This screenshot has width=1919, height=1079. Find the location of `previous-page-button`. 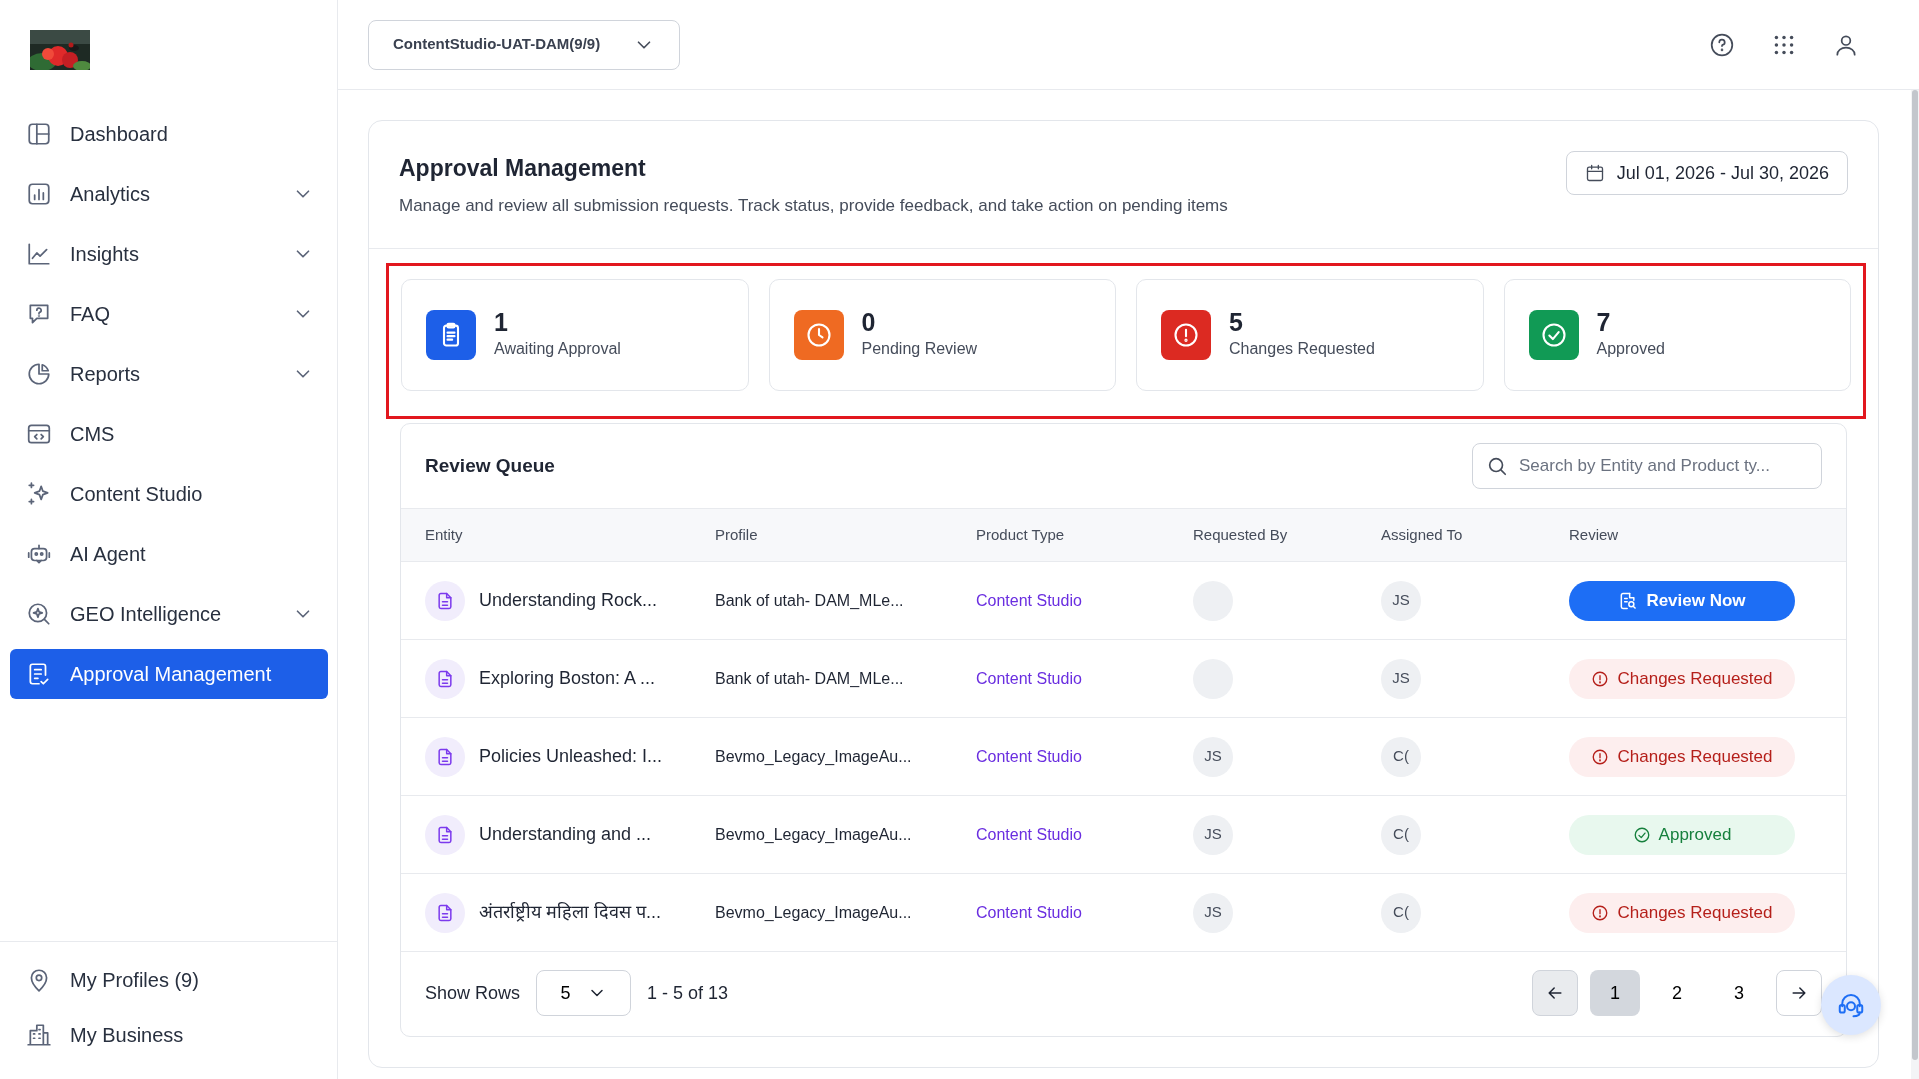

previous-page-button is located at coordinates (1555, 993).